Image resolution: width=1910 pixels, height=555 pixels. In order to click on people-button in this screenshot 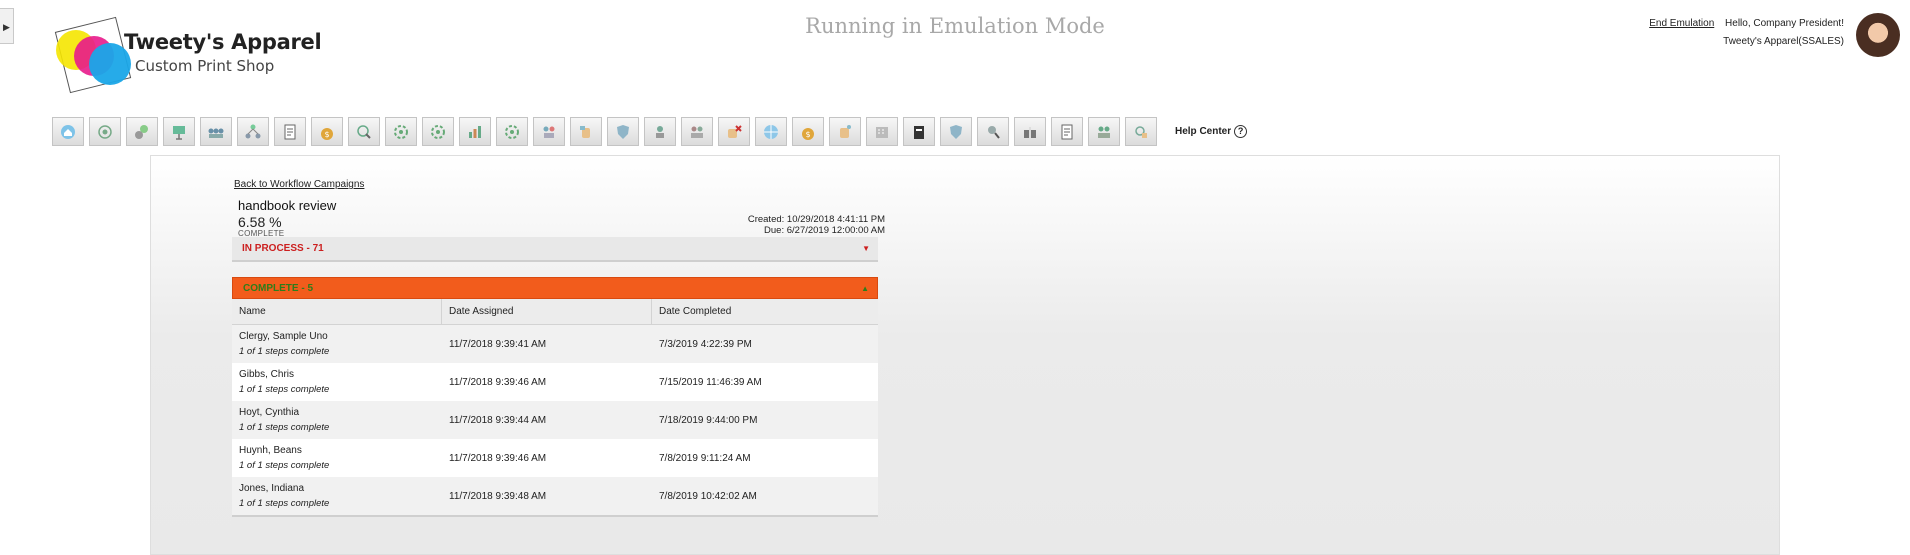, I will do `click(1104, 131)`.